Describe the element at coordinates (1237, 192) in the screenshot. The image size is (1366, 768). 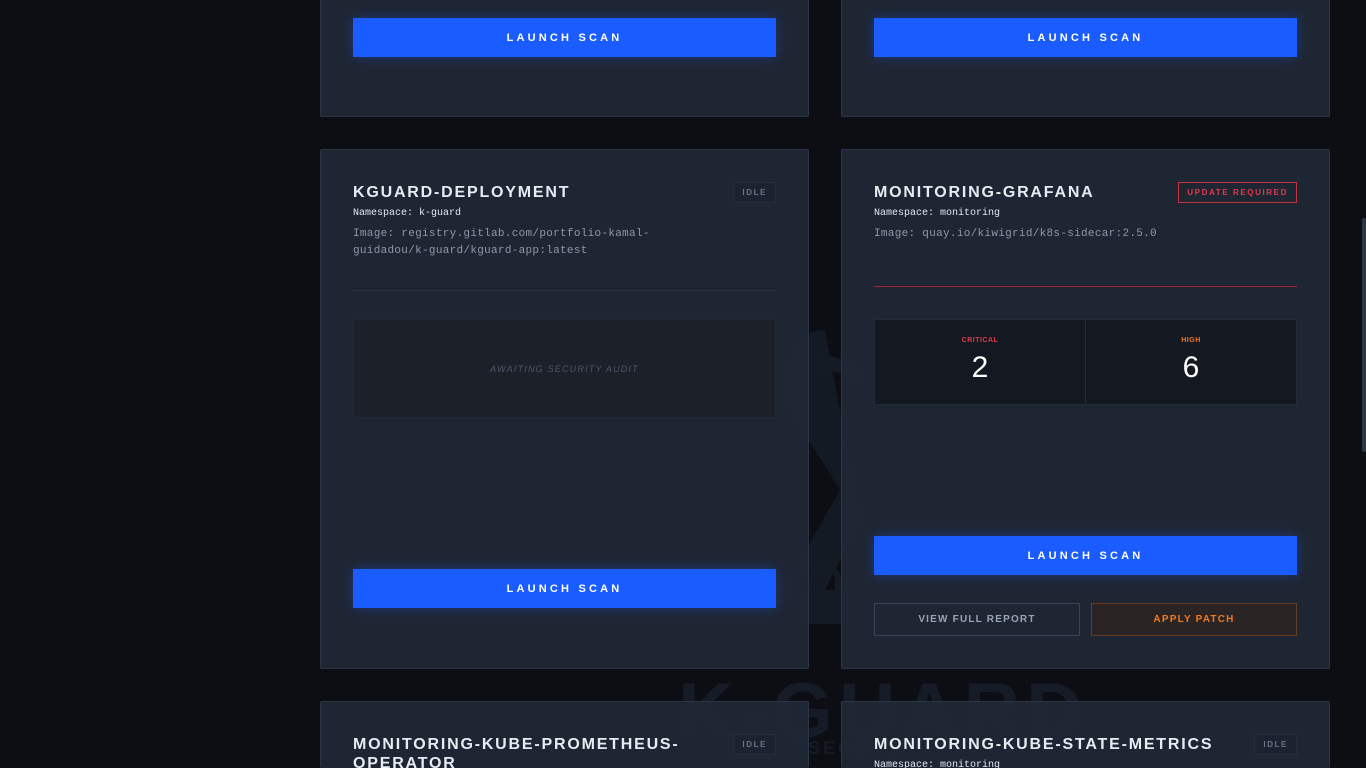
I see `status-badge: UPDATE REQUIRED` at that location.